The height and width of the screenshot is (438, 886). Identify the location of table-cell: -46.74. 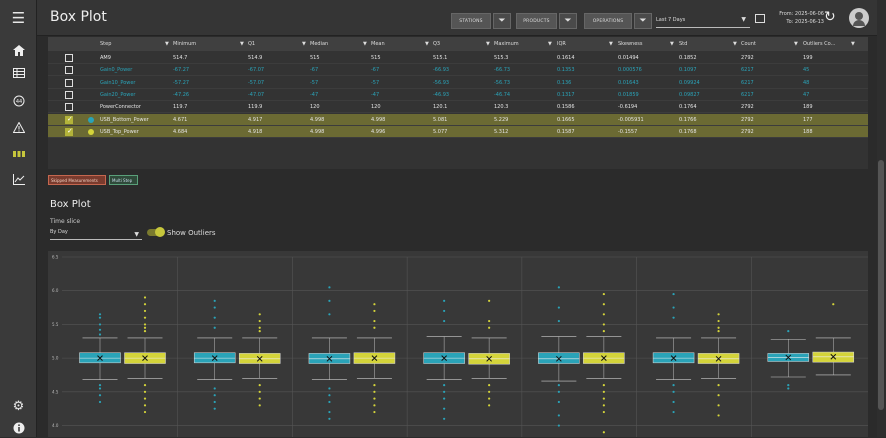
(502, 94).